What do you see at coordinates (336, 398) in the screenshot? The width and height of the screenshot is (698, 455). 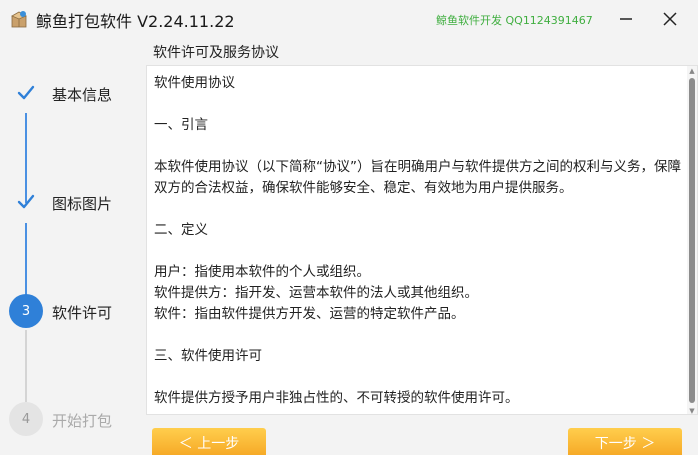 I see `section-3-text: 软件提供方授予用户非独占性的、不可转授的软件使用许可。` at bounding box center [336, 398].